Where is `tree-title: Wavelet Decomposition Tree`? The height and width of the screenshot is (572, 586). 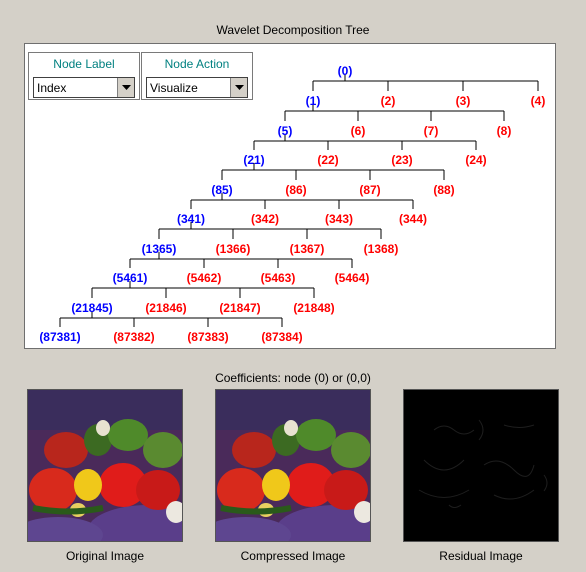 tree-title: Wavelet Decomposition Tree is located at coordinates (293, 30).